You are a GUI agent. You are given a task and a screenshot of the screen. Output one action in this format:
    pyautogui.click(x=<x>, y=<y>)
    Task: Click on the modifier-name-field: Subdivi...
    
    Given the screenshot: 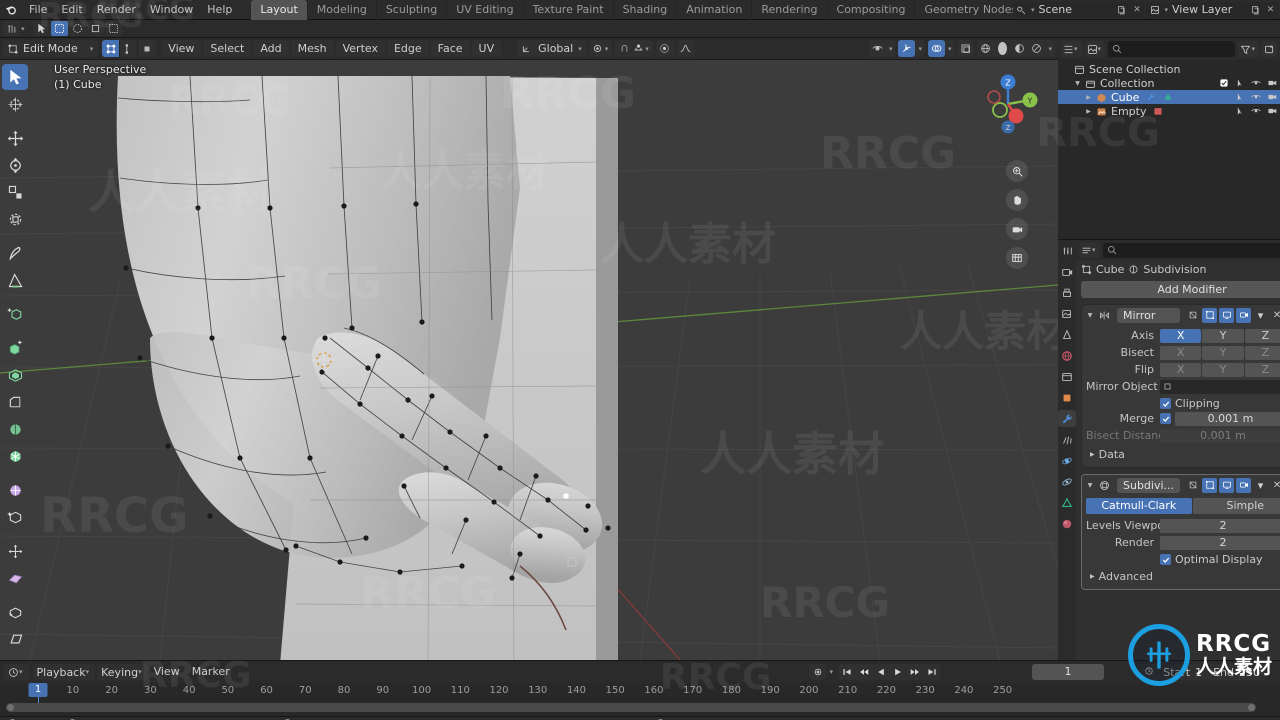 What is the action you would take?
    pyautogui.click(x=1149, y=485)
    